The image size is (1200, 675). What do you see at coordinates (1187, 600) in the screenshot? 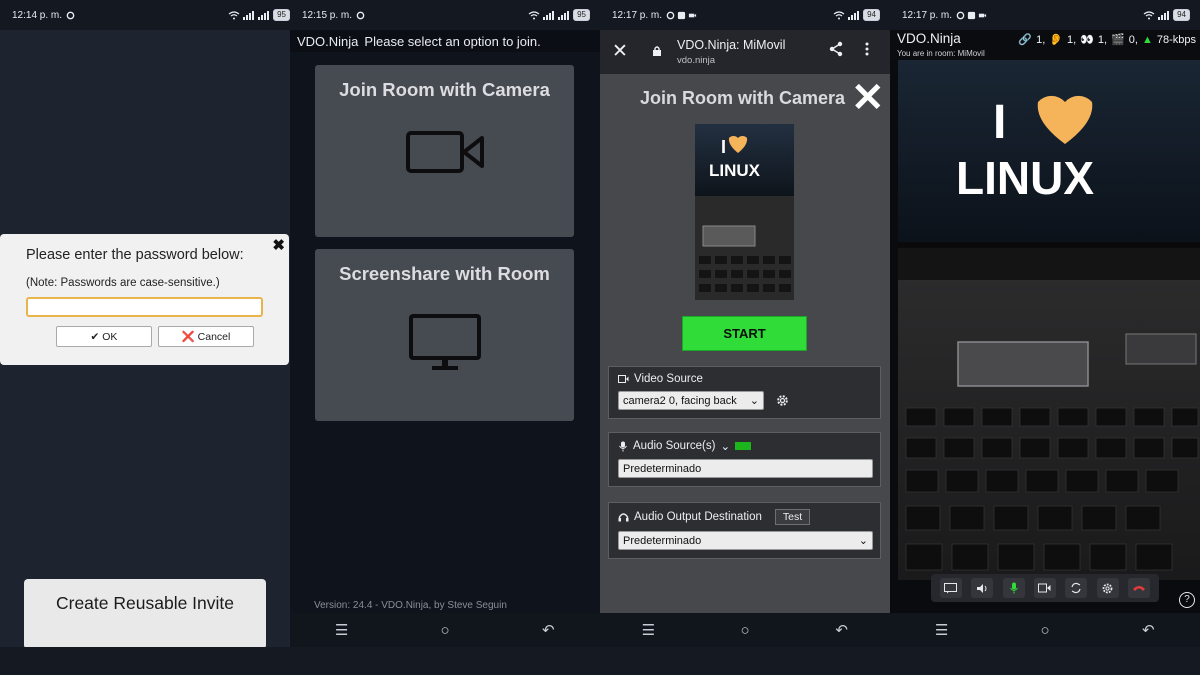
I see `help-icon: ?` at bounding box center [1187, 600].